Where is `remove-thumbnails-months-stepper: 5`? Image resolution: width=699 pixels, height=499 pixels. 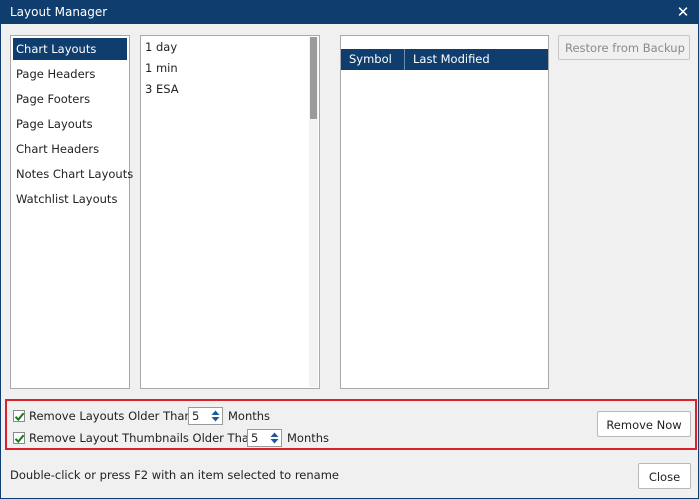 remove-thumbnails-months-stepper: 5 is located at coordinates (264, 438).